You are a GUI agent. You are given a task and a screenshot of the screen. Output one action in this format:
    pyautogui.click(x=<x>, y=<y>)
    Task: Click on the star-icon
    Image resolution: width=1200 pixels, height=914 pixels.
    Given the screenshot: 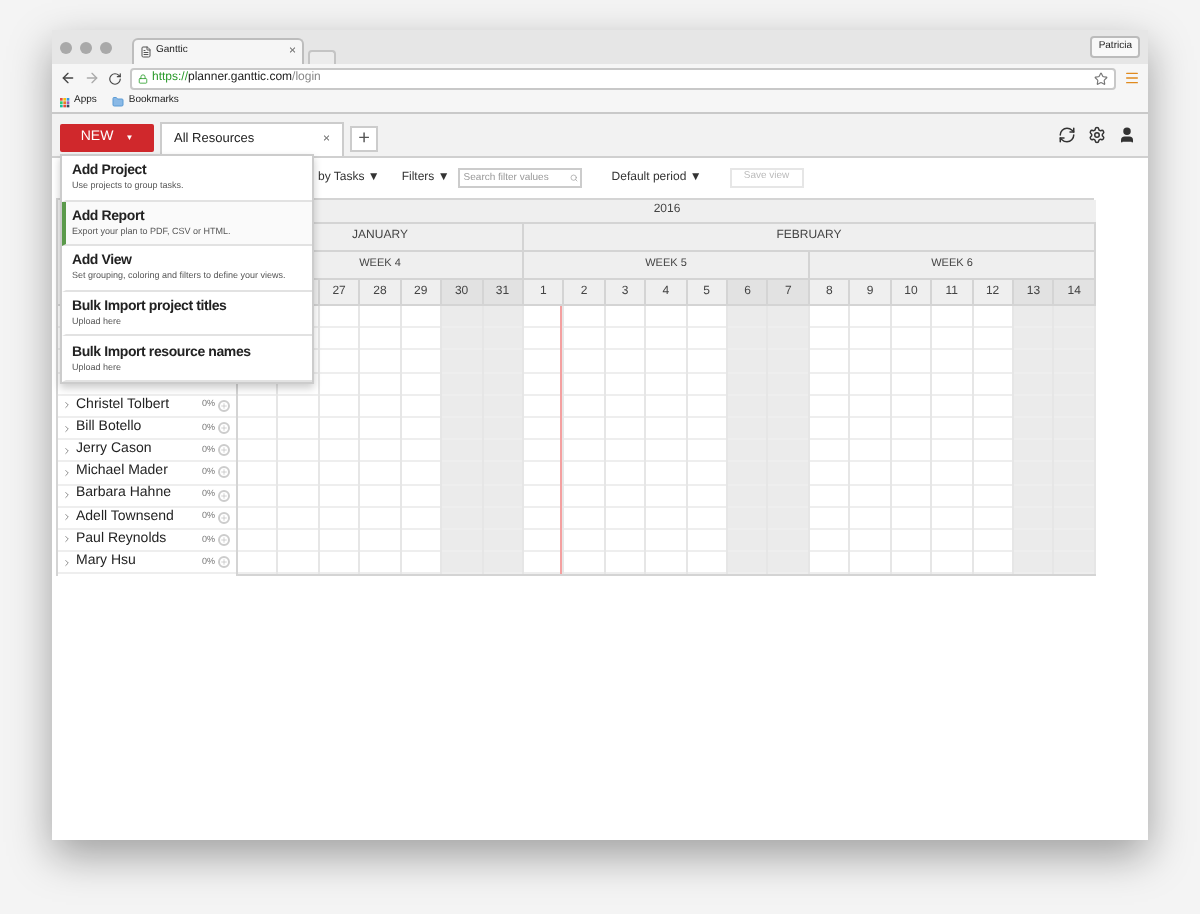 What is the action you would take?
    pyautogui.click(x=1101, y=78)
    